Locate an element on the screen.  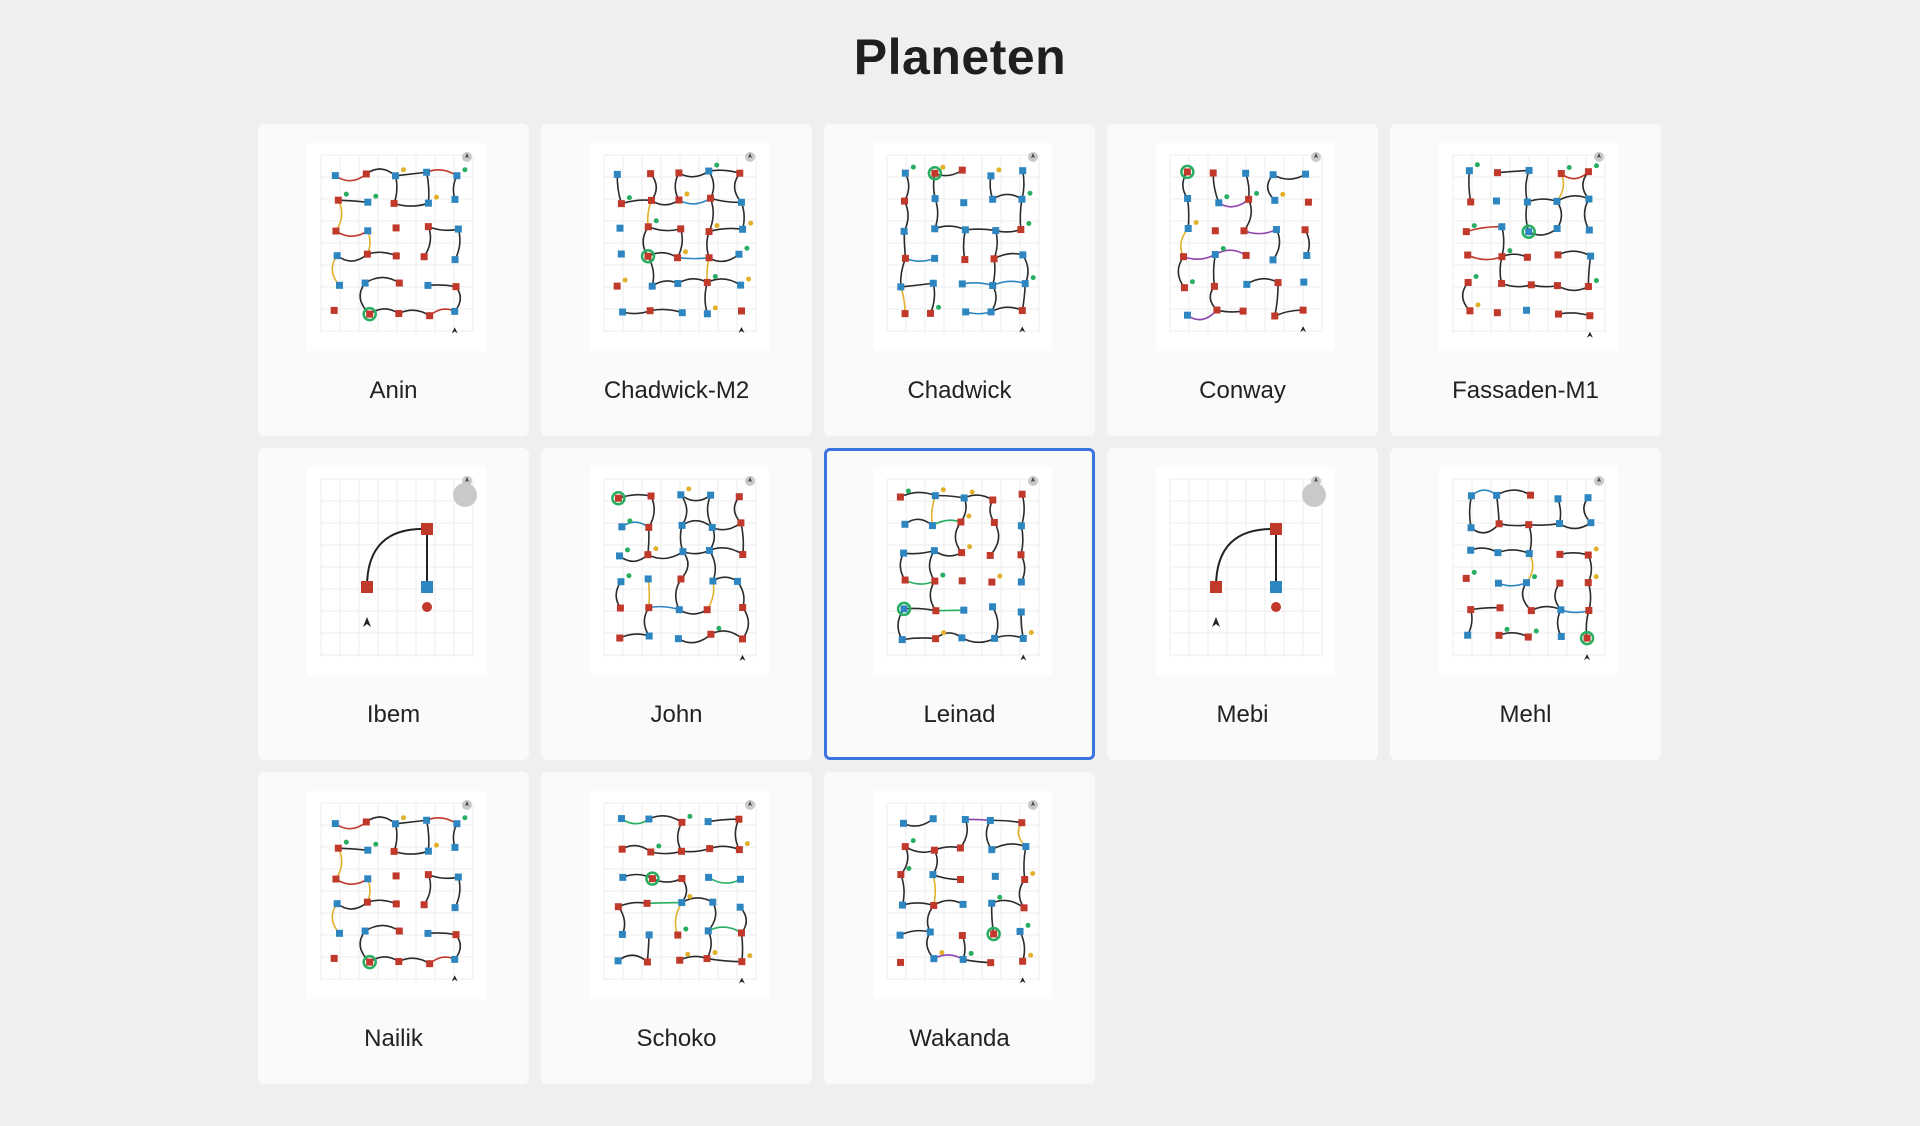
planet-card: Mebi is located at coordinates (1242, 604).